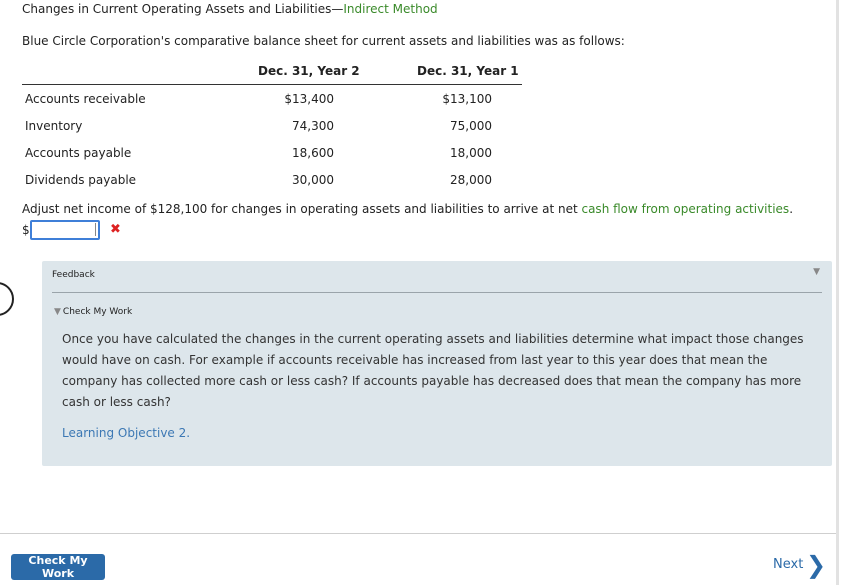  I want to click on table-header-divider, so click(272, 84).